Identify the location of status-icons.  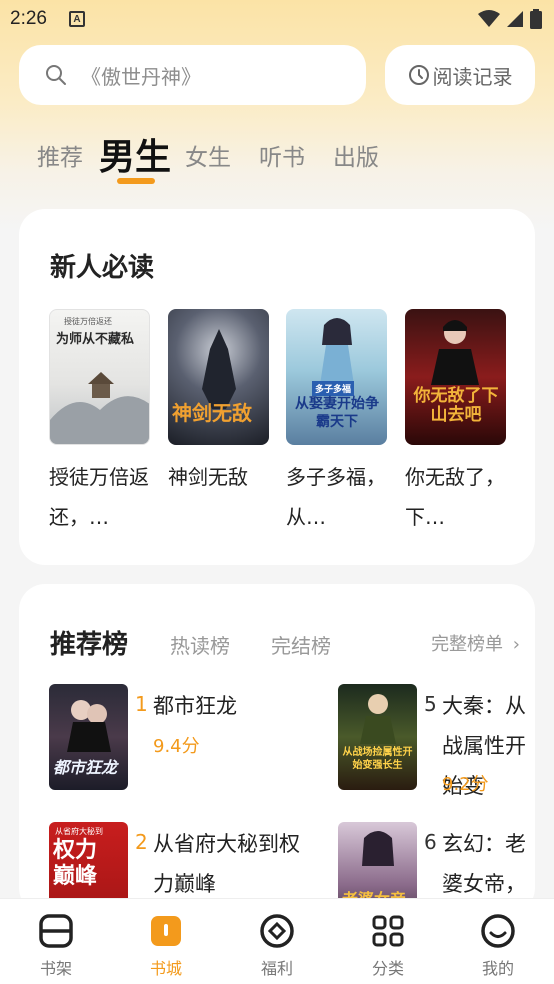
(510, 19).